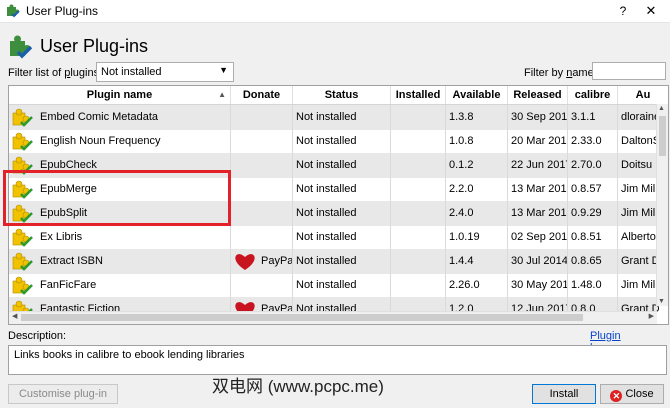  Describe the element at coordinates (477, 213) in the screenshot. I see `cell-available: 2.4.0` at that location.